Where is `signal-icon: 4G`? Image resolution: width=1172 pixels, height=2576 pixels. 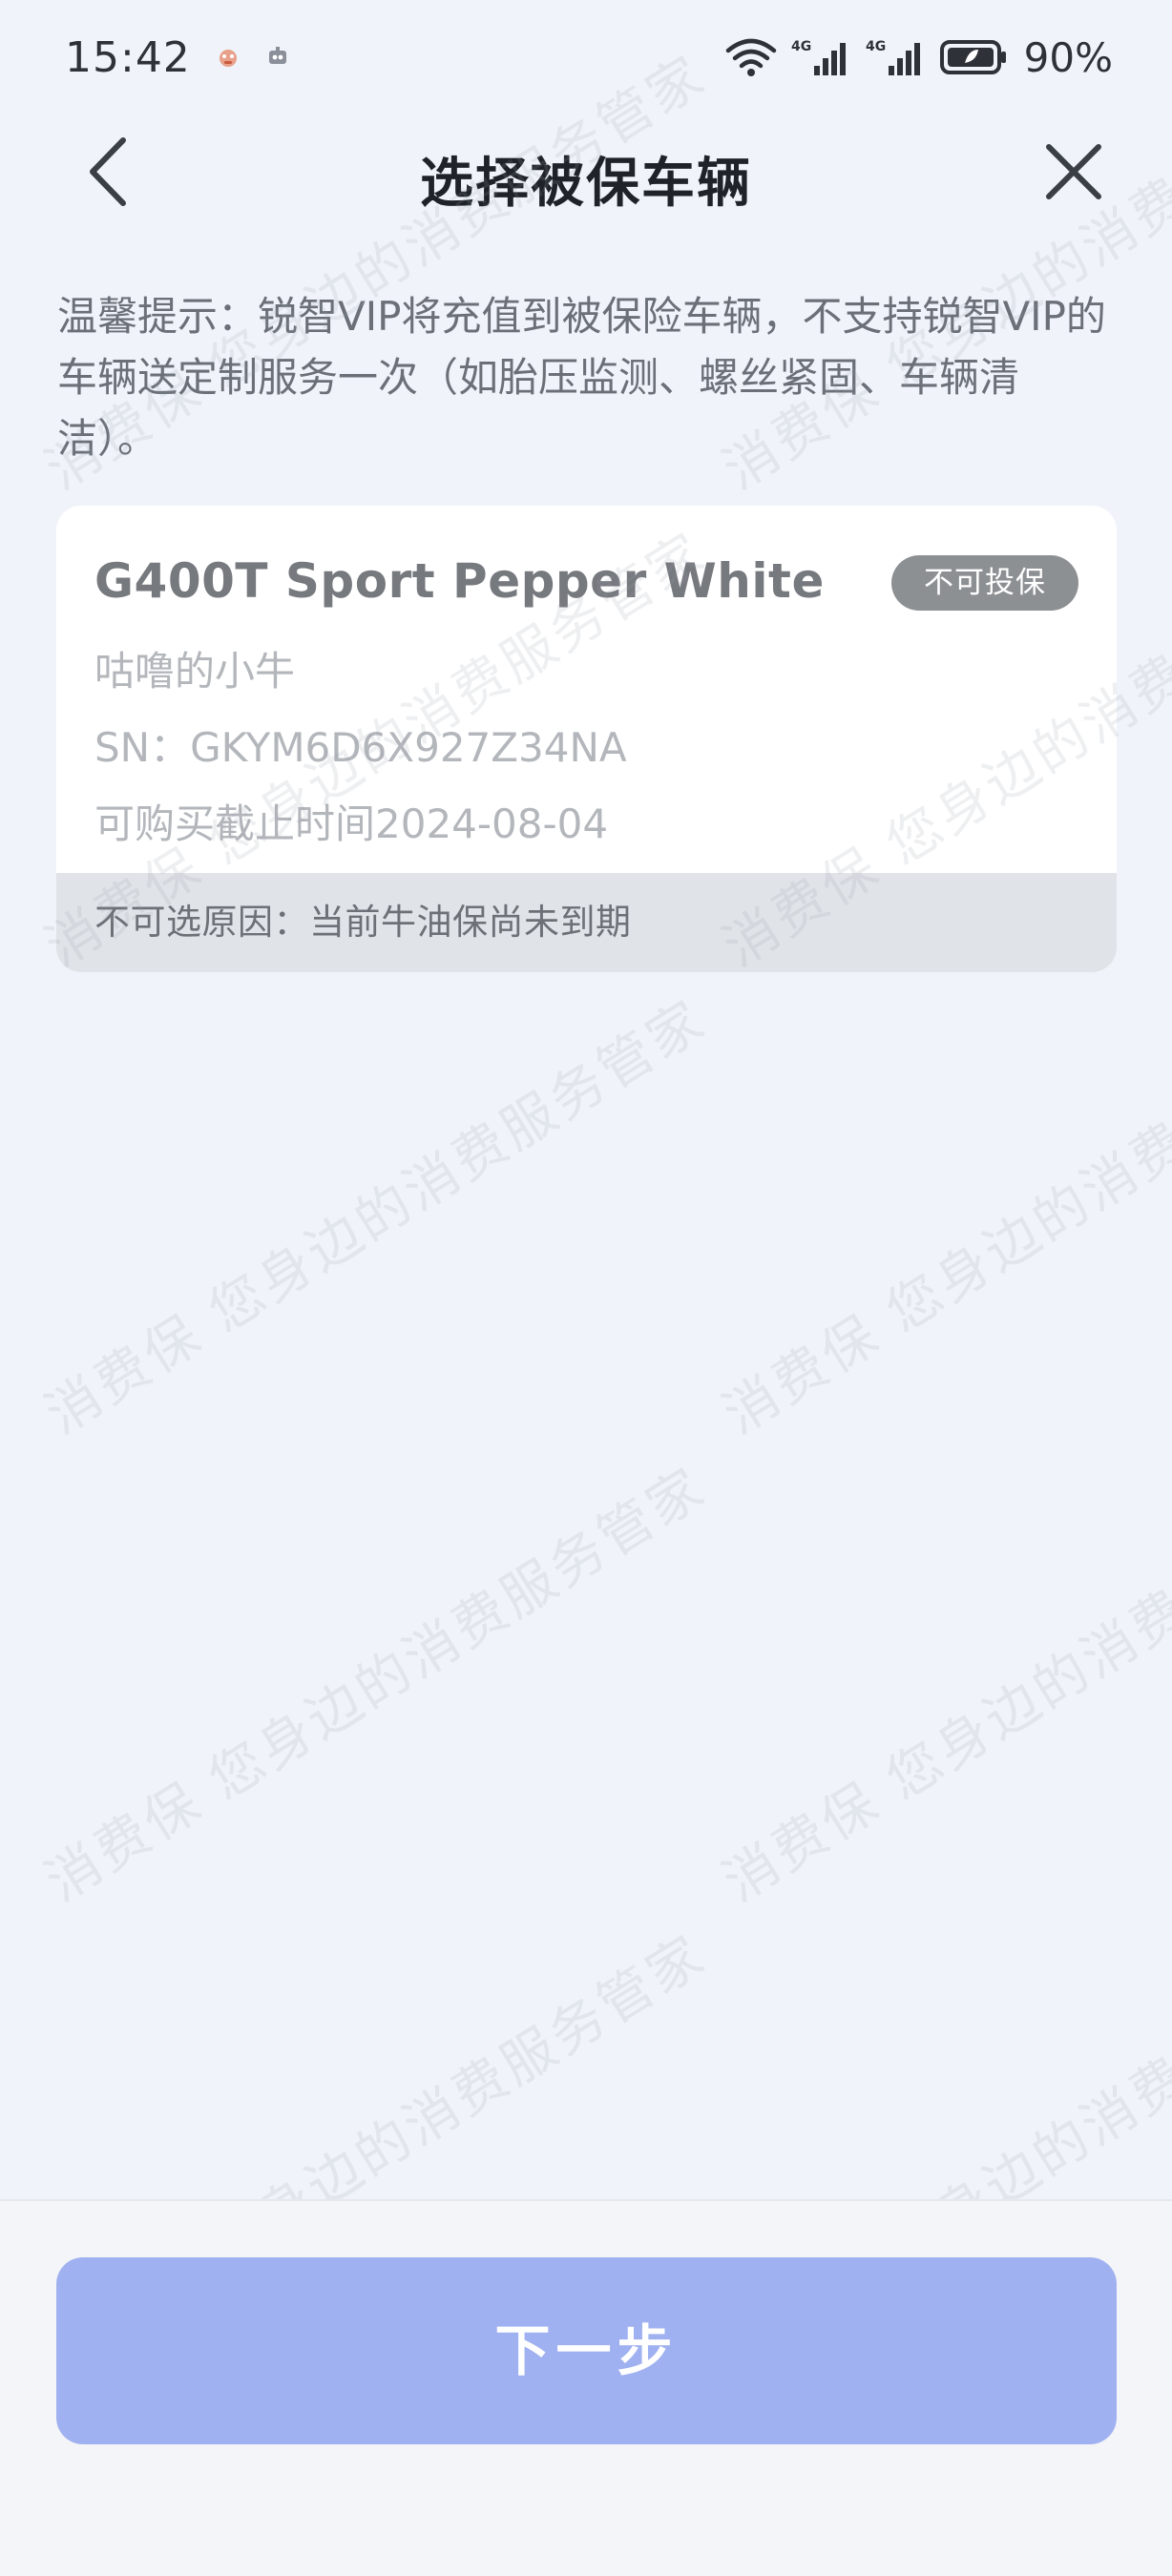 signal-icon: 4G is located at coordinates (818, 57).